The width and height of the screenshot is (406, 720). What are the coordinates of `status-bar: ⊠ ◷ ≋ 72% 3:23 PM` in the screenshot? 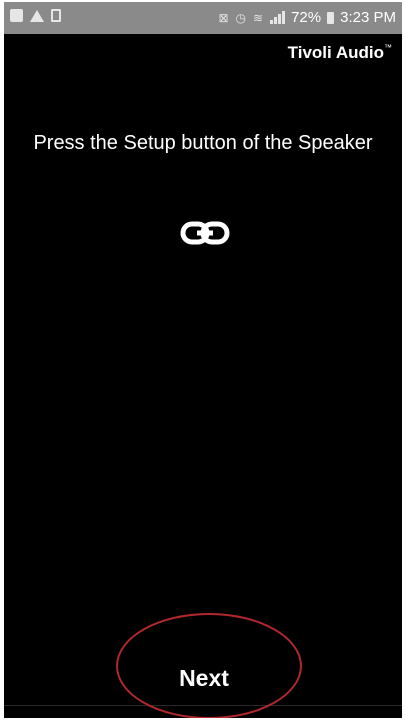 It's located at (203, 18).